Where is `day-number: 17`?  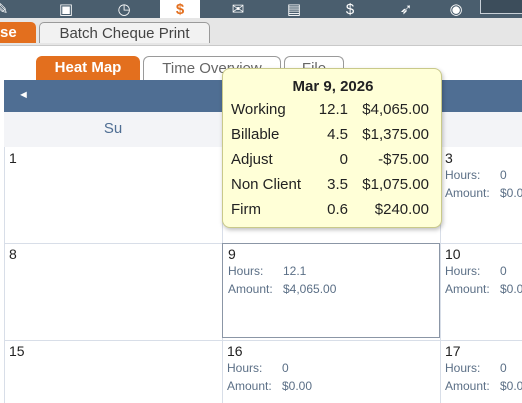
day-number: 17 is located at coordinates (453, 351).